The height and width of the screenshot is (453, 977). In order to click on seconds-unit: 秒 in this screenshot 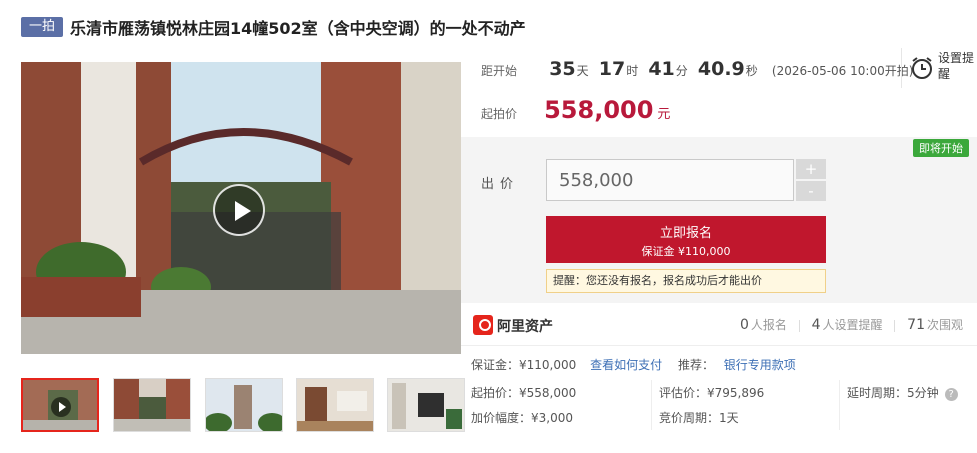, I will do `click(751, 71)`.